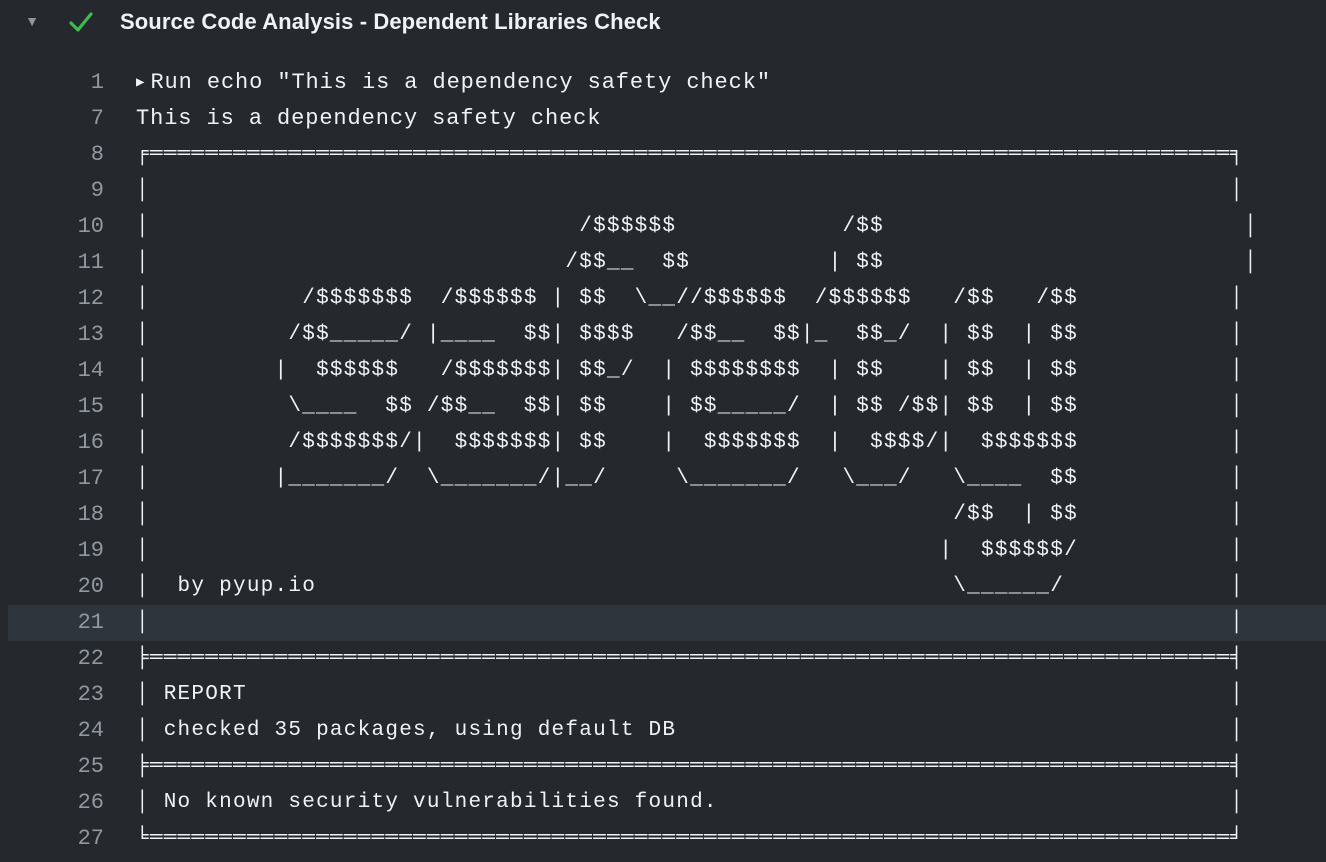  Describe the element at coordinates (56, 371) in the screenshot. I see `line-number: 14` at that location.